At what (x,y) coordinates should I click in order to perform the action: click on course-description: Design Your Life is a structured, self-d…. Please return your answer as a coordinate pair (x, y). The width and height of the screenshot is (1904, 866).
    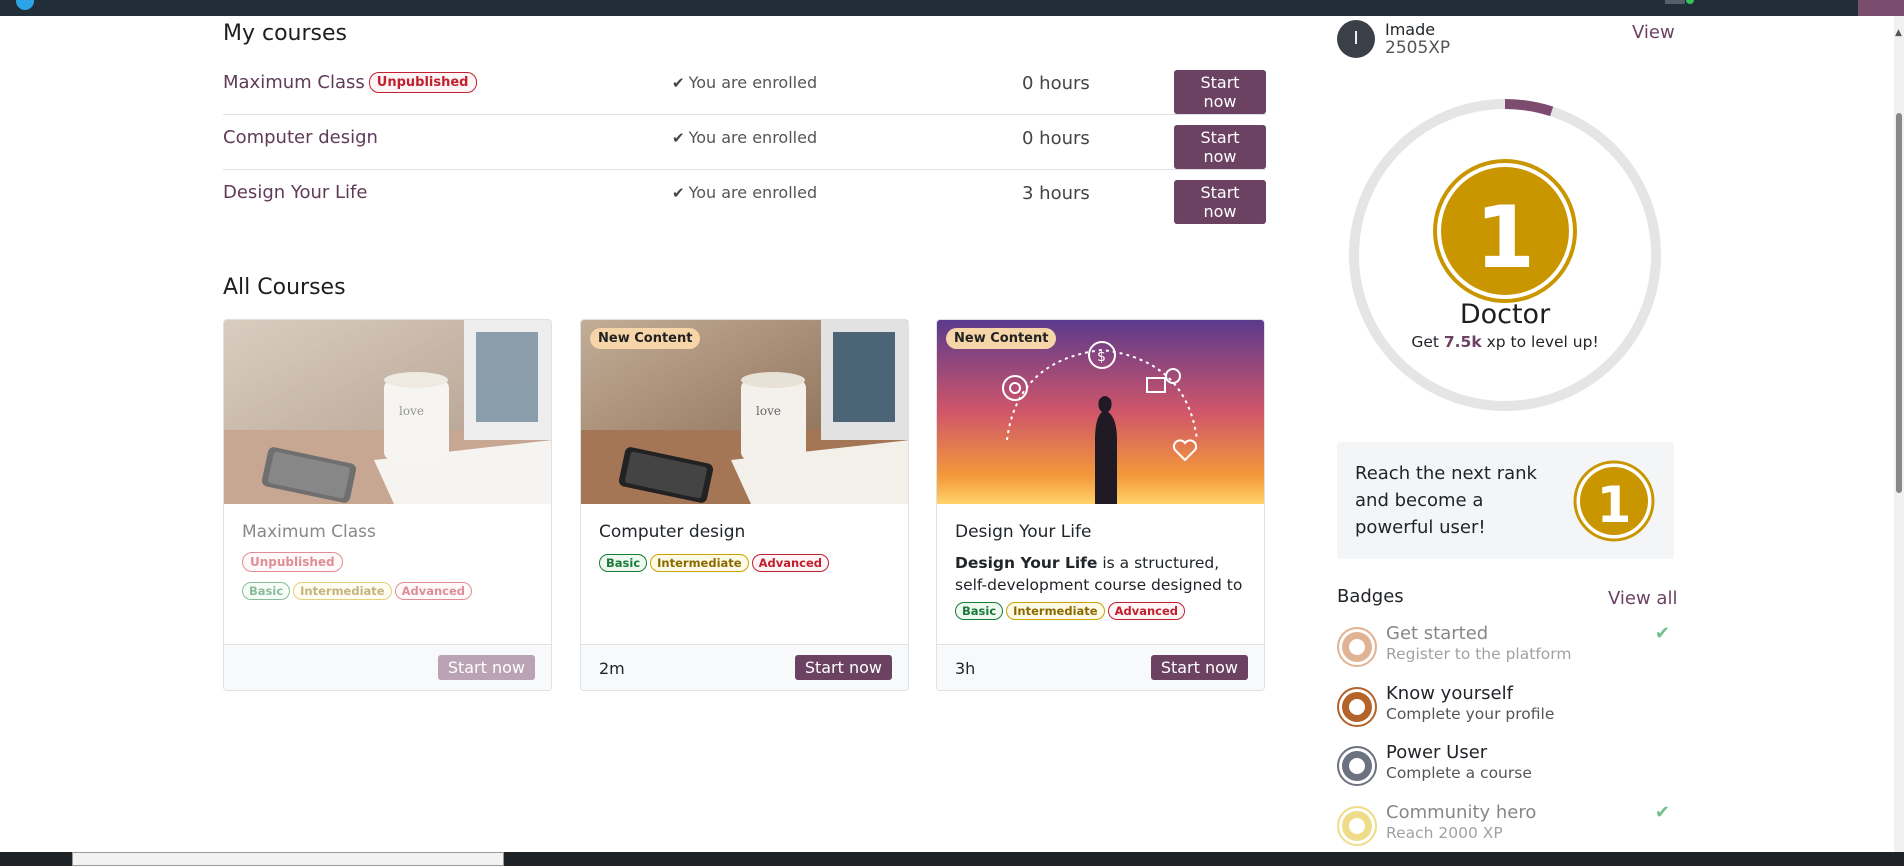
    Looking at the image, I should click on (1099, 574).